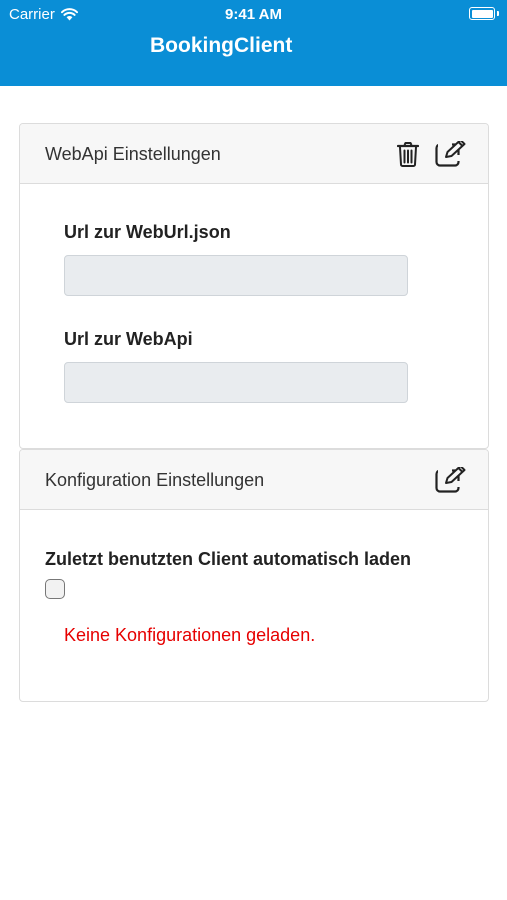  I want to click on config-card-header: Konfiguration Einstellungen, so click(254, 480).